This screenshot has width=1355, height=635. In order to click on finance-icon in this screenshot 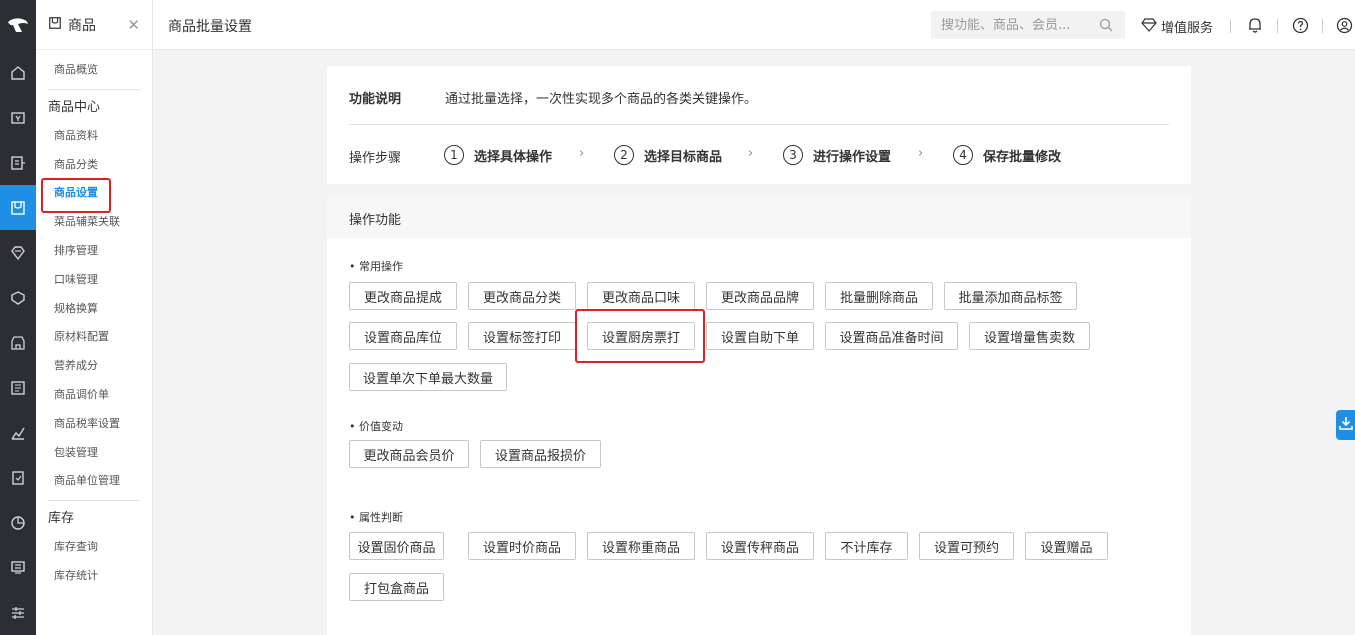, I will do `click(18, 387)`.